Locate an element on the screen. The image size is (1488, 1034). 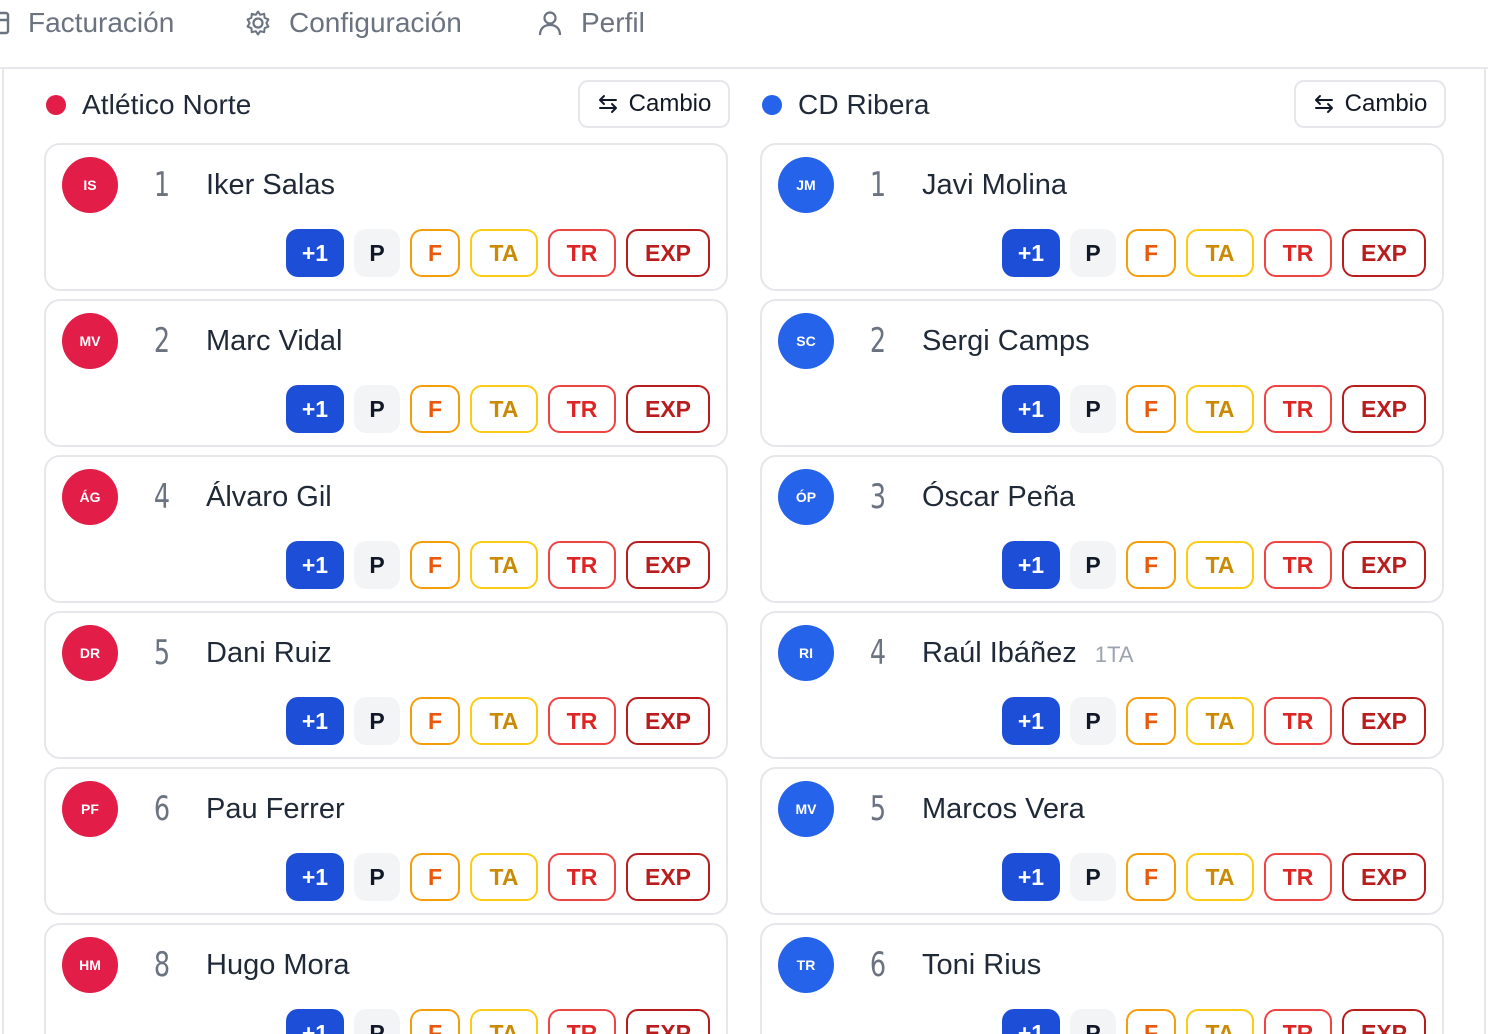
player-card: TR 6 Toni Rius +1 P F TA TR EXP is located at coordinates (1102, 978).